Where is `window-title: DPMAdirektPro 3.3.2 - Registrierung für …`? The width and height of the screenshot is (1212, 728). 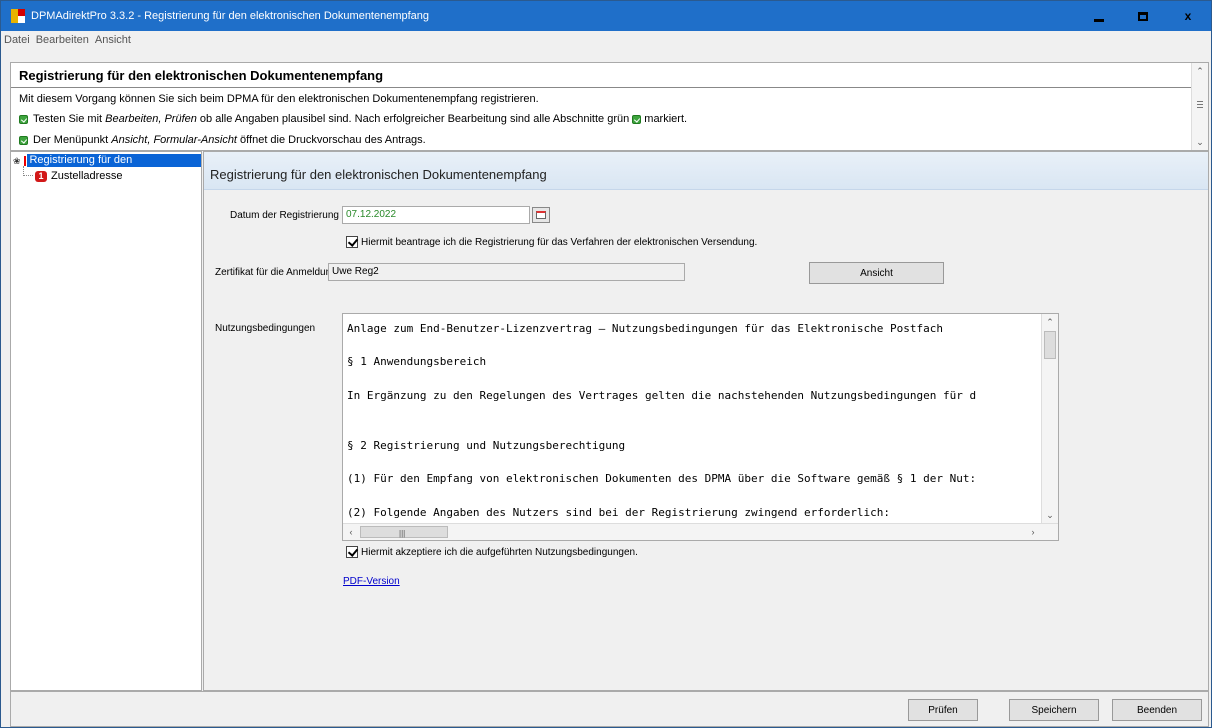
window-title: DPMAdirektPro 3.3.2 - Registrierung für … is located at coordinates (230, 16).